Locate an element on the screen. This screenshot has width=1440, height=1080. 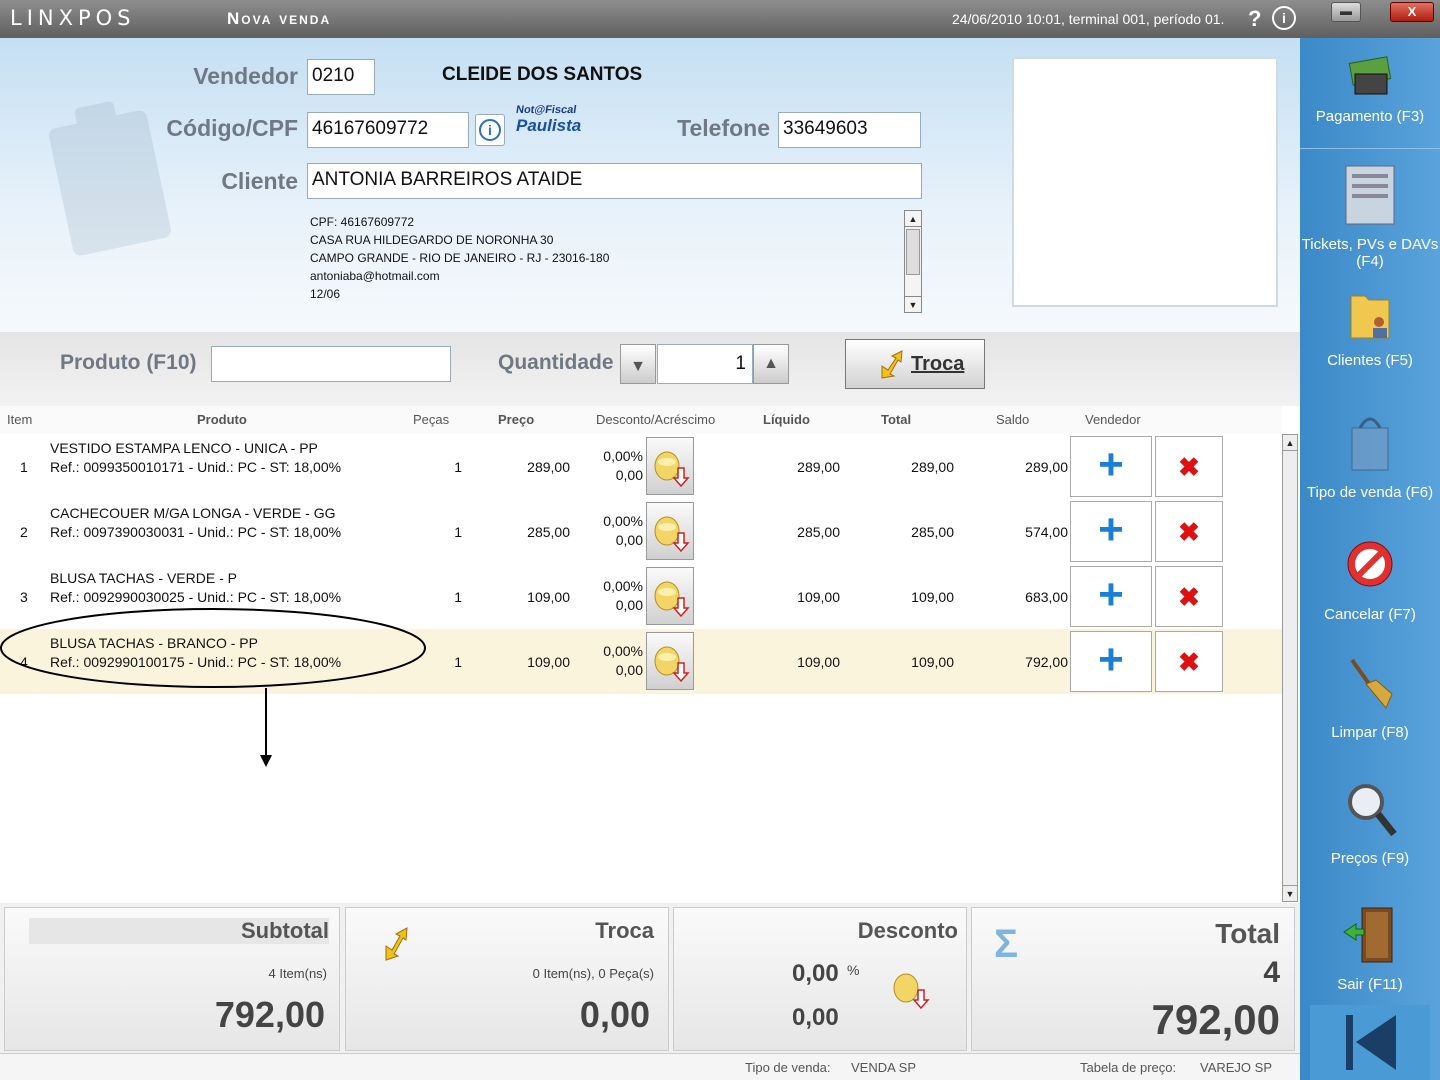
sair-button: Sair (F11) is located at coordinates (1370, 948).